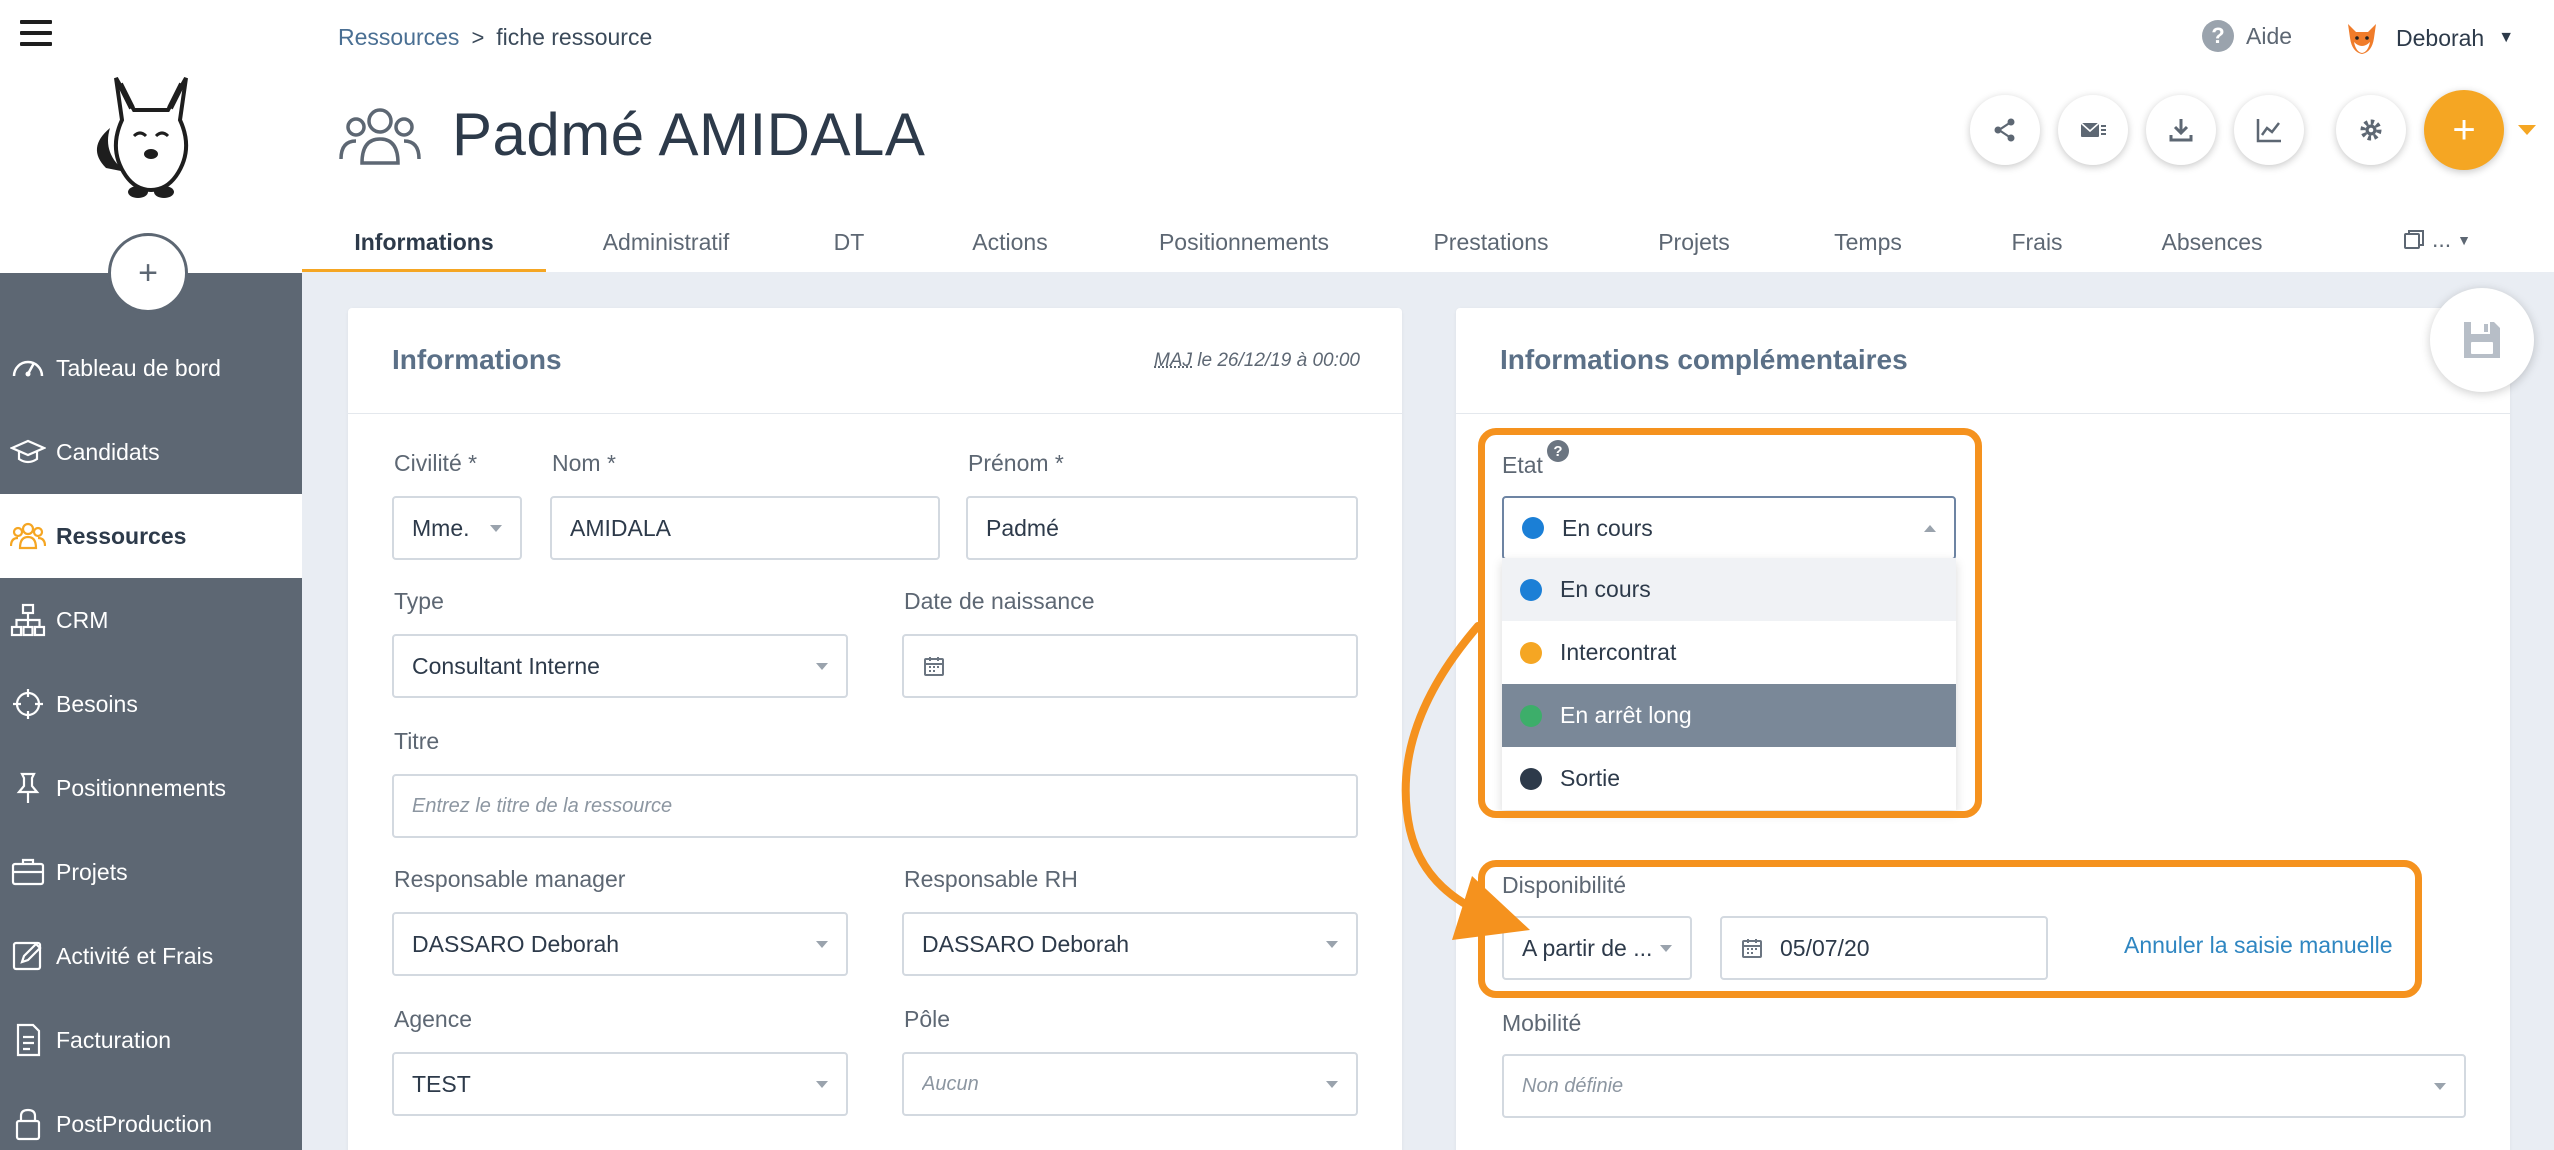 The image size is (2554, 1150). What do you see at coordinates (1558, 451) in the screenshot?
I see `help-question-icon: ?` at bounding box center [1558, 451].